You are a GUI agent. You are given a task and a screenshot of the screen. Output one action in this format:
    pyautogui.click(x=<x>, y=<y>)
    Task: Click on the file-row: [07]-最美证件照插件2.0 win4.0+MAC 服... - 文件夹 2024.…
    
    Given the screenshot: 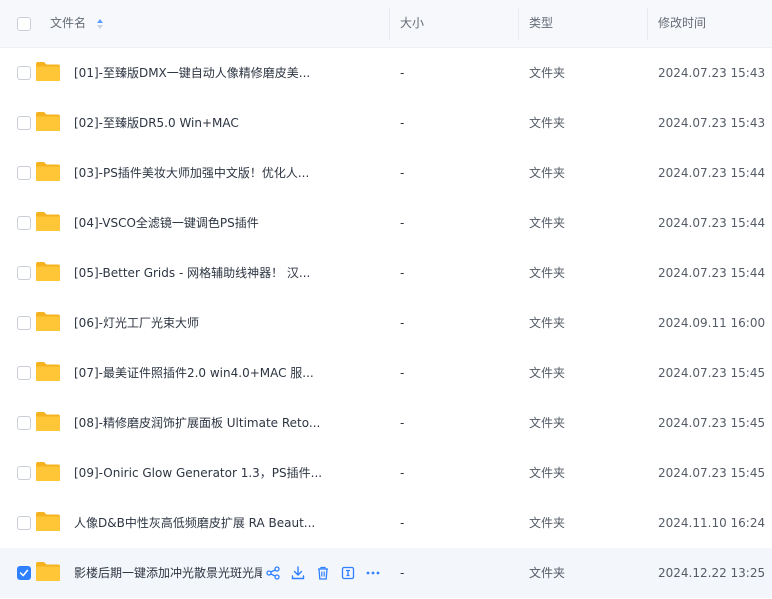 What is the action you would take?
    pyautogui.click(x=386, y=373)
    